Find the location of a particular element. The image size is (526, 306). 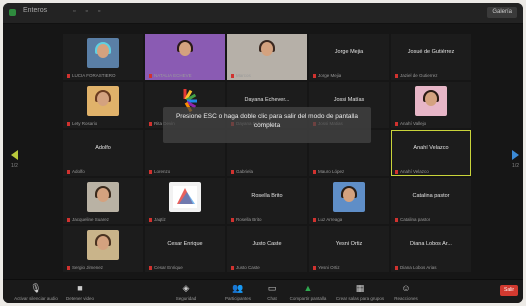

participant-name-label: Lety Rosario is located at coordinates (82, 123).